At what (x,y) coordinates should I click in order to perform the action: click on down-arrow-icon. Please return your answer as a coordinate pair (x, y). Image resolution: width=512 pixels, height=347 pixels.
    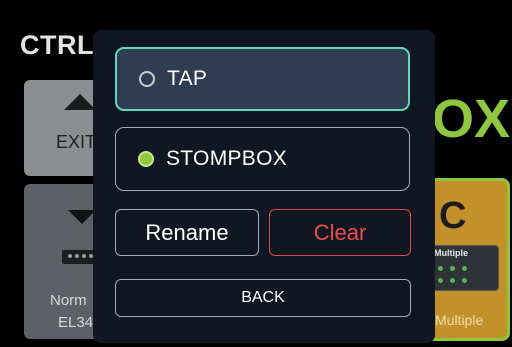
    Looking at the image, I should click on (82, 217).